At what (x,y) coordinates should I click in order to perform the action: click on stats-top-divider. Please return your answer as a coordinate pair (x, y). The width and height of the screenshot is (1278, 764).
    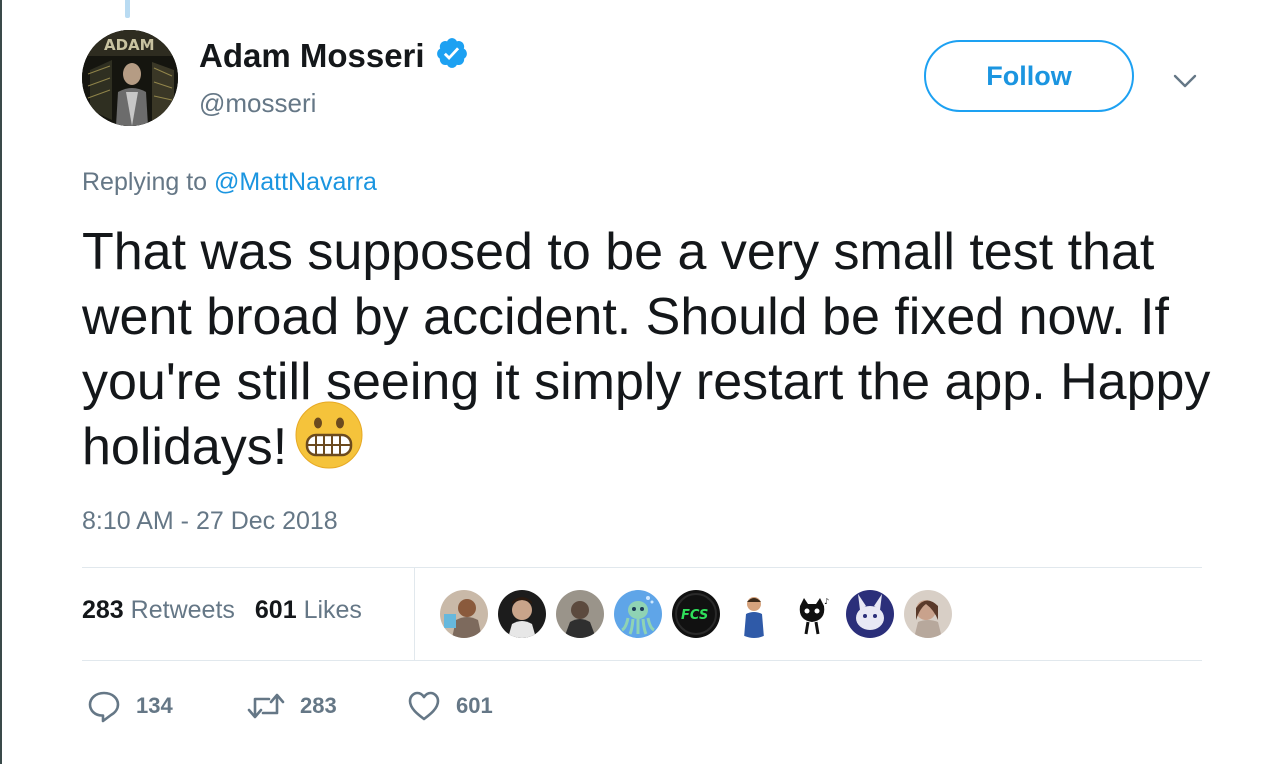
    Looking at the image, I should click on (642, 567).